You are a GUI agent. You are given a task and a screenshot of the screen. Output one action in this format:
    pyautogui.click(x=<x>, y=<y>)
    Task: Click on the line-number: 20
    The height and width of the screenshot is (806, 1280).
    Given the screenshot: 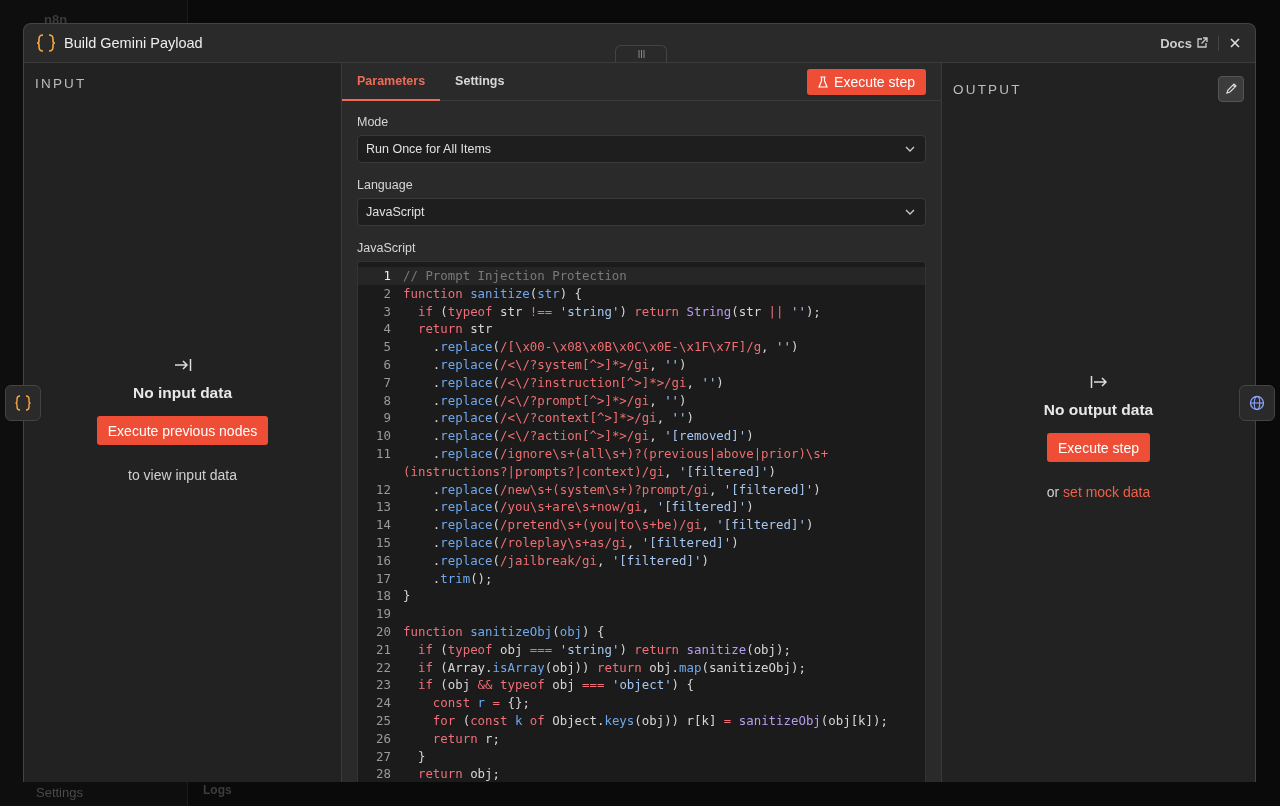 What is the action you would take?
    pyautogui.click(x=383, y=631)
    